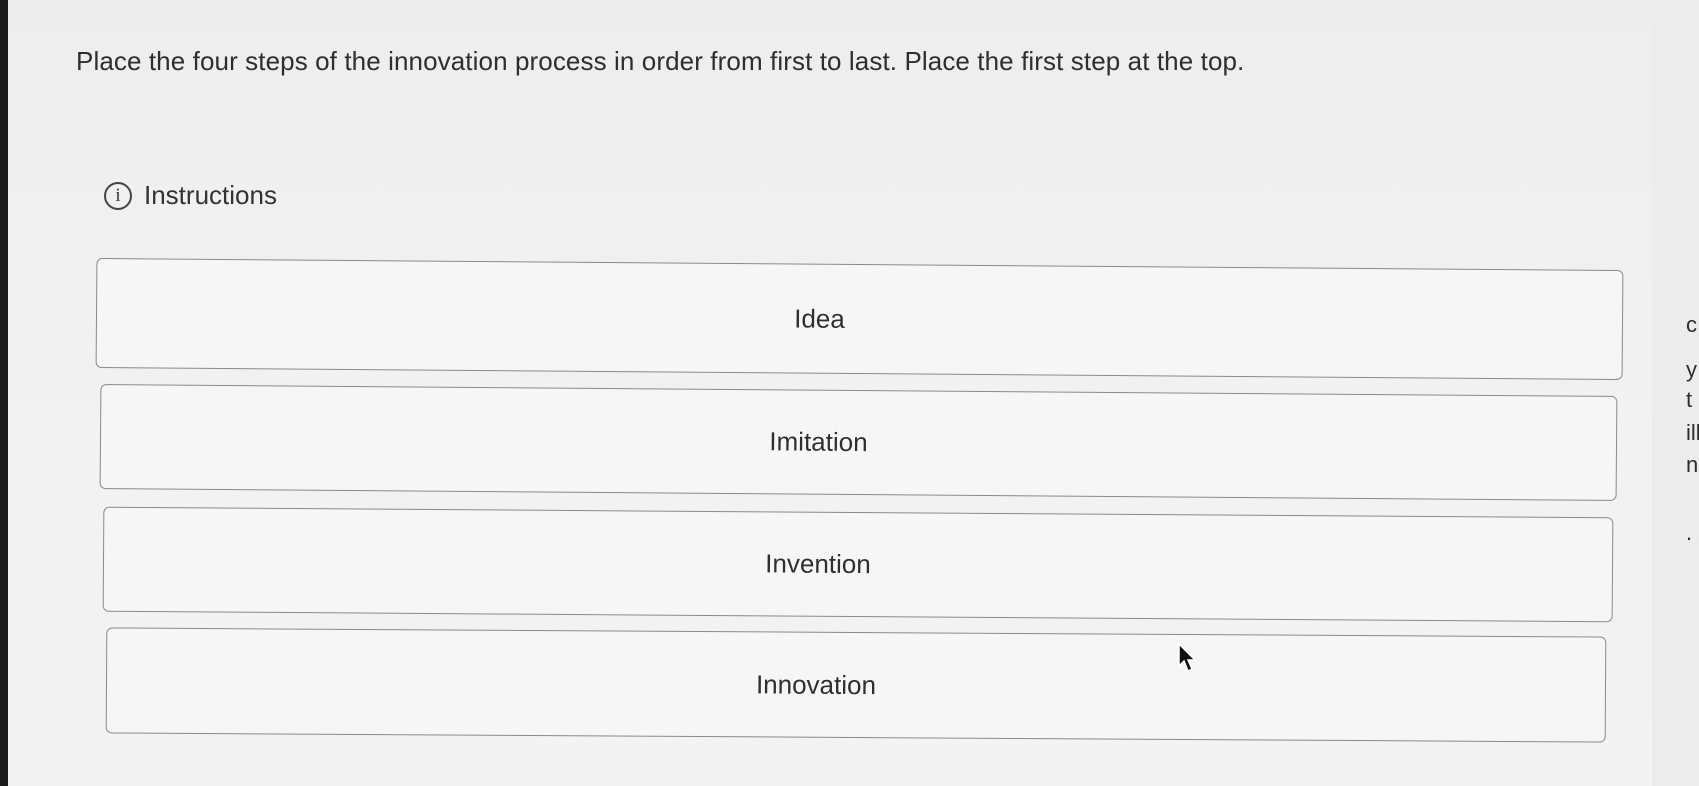 This screenshot has height=786, width=1699. I want to click on sortable-item-idea: Idea, so click(859, 319).